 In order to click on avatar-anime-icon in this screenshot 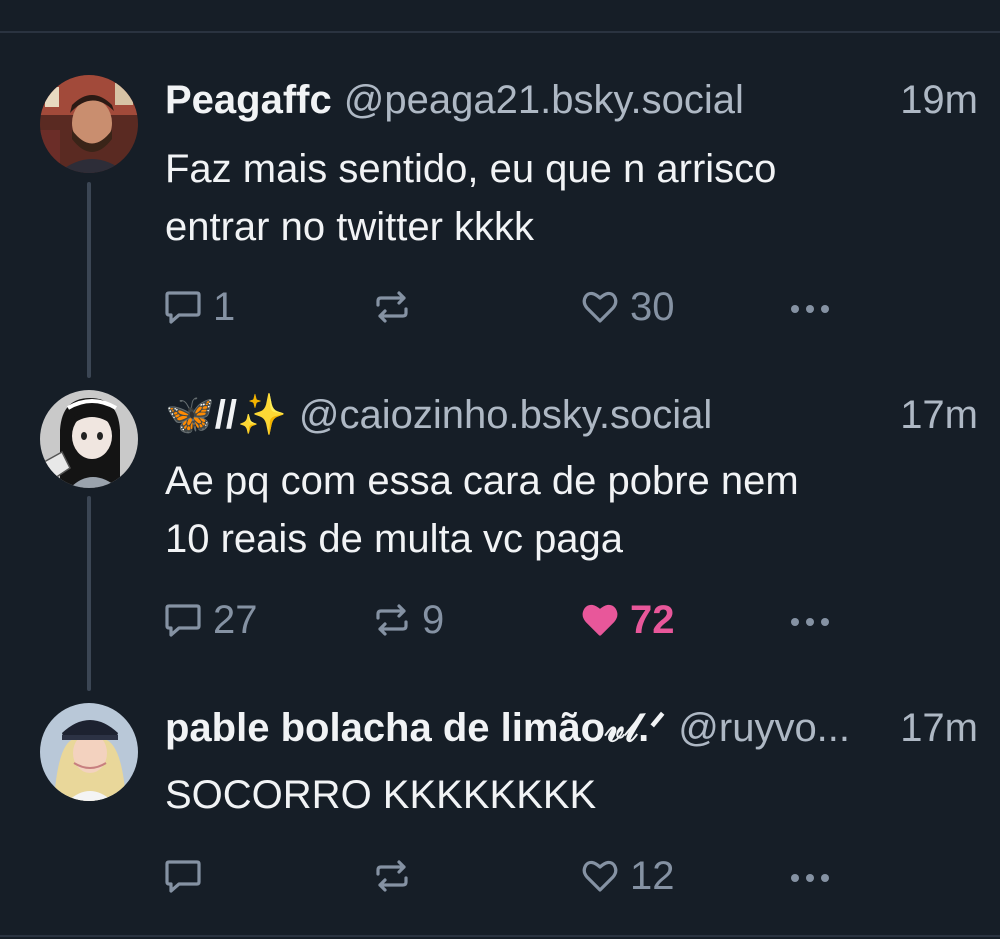, I will do `click(89, 439)`.